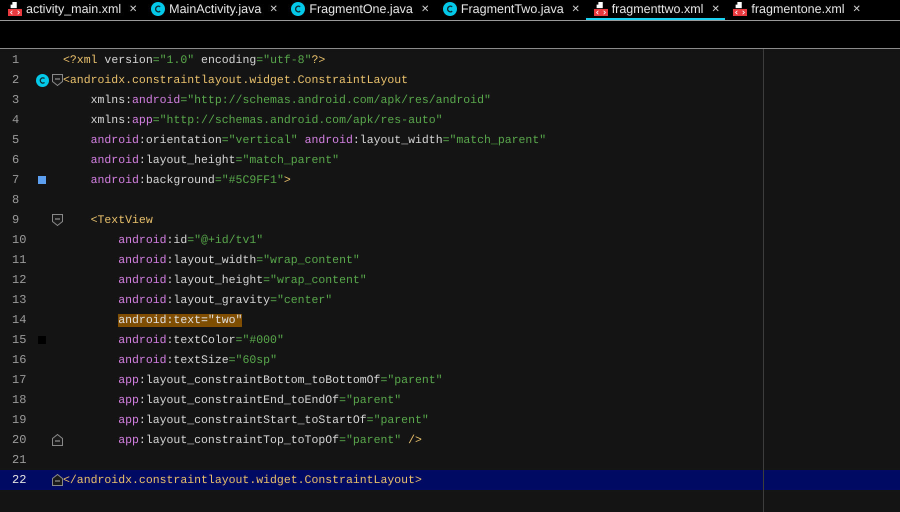  I want to click on line-number: 16, so click(19, 360).